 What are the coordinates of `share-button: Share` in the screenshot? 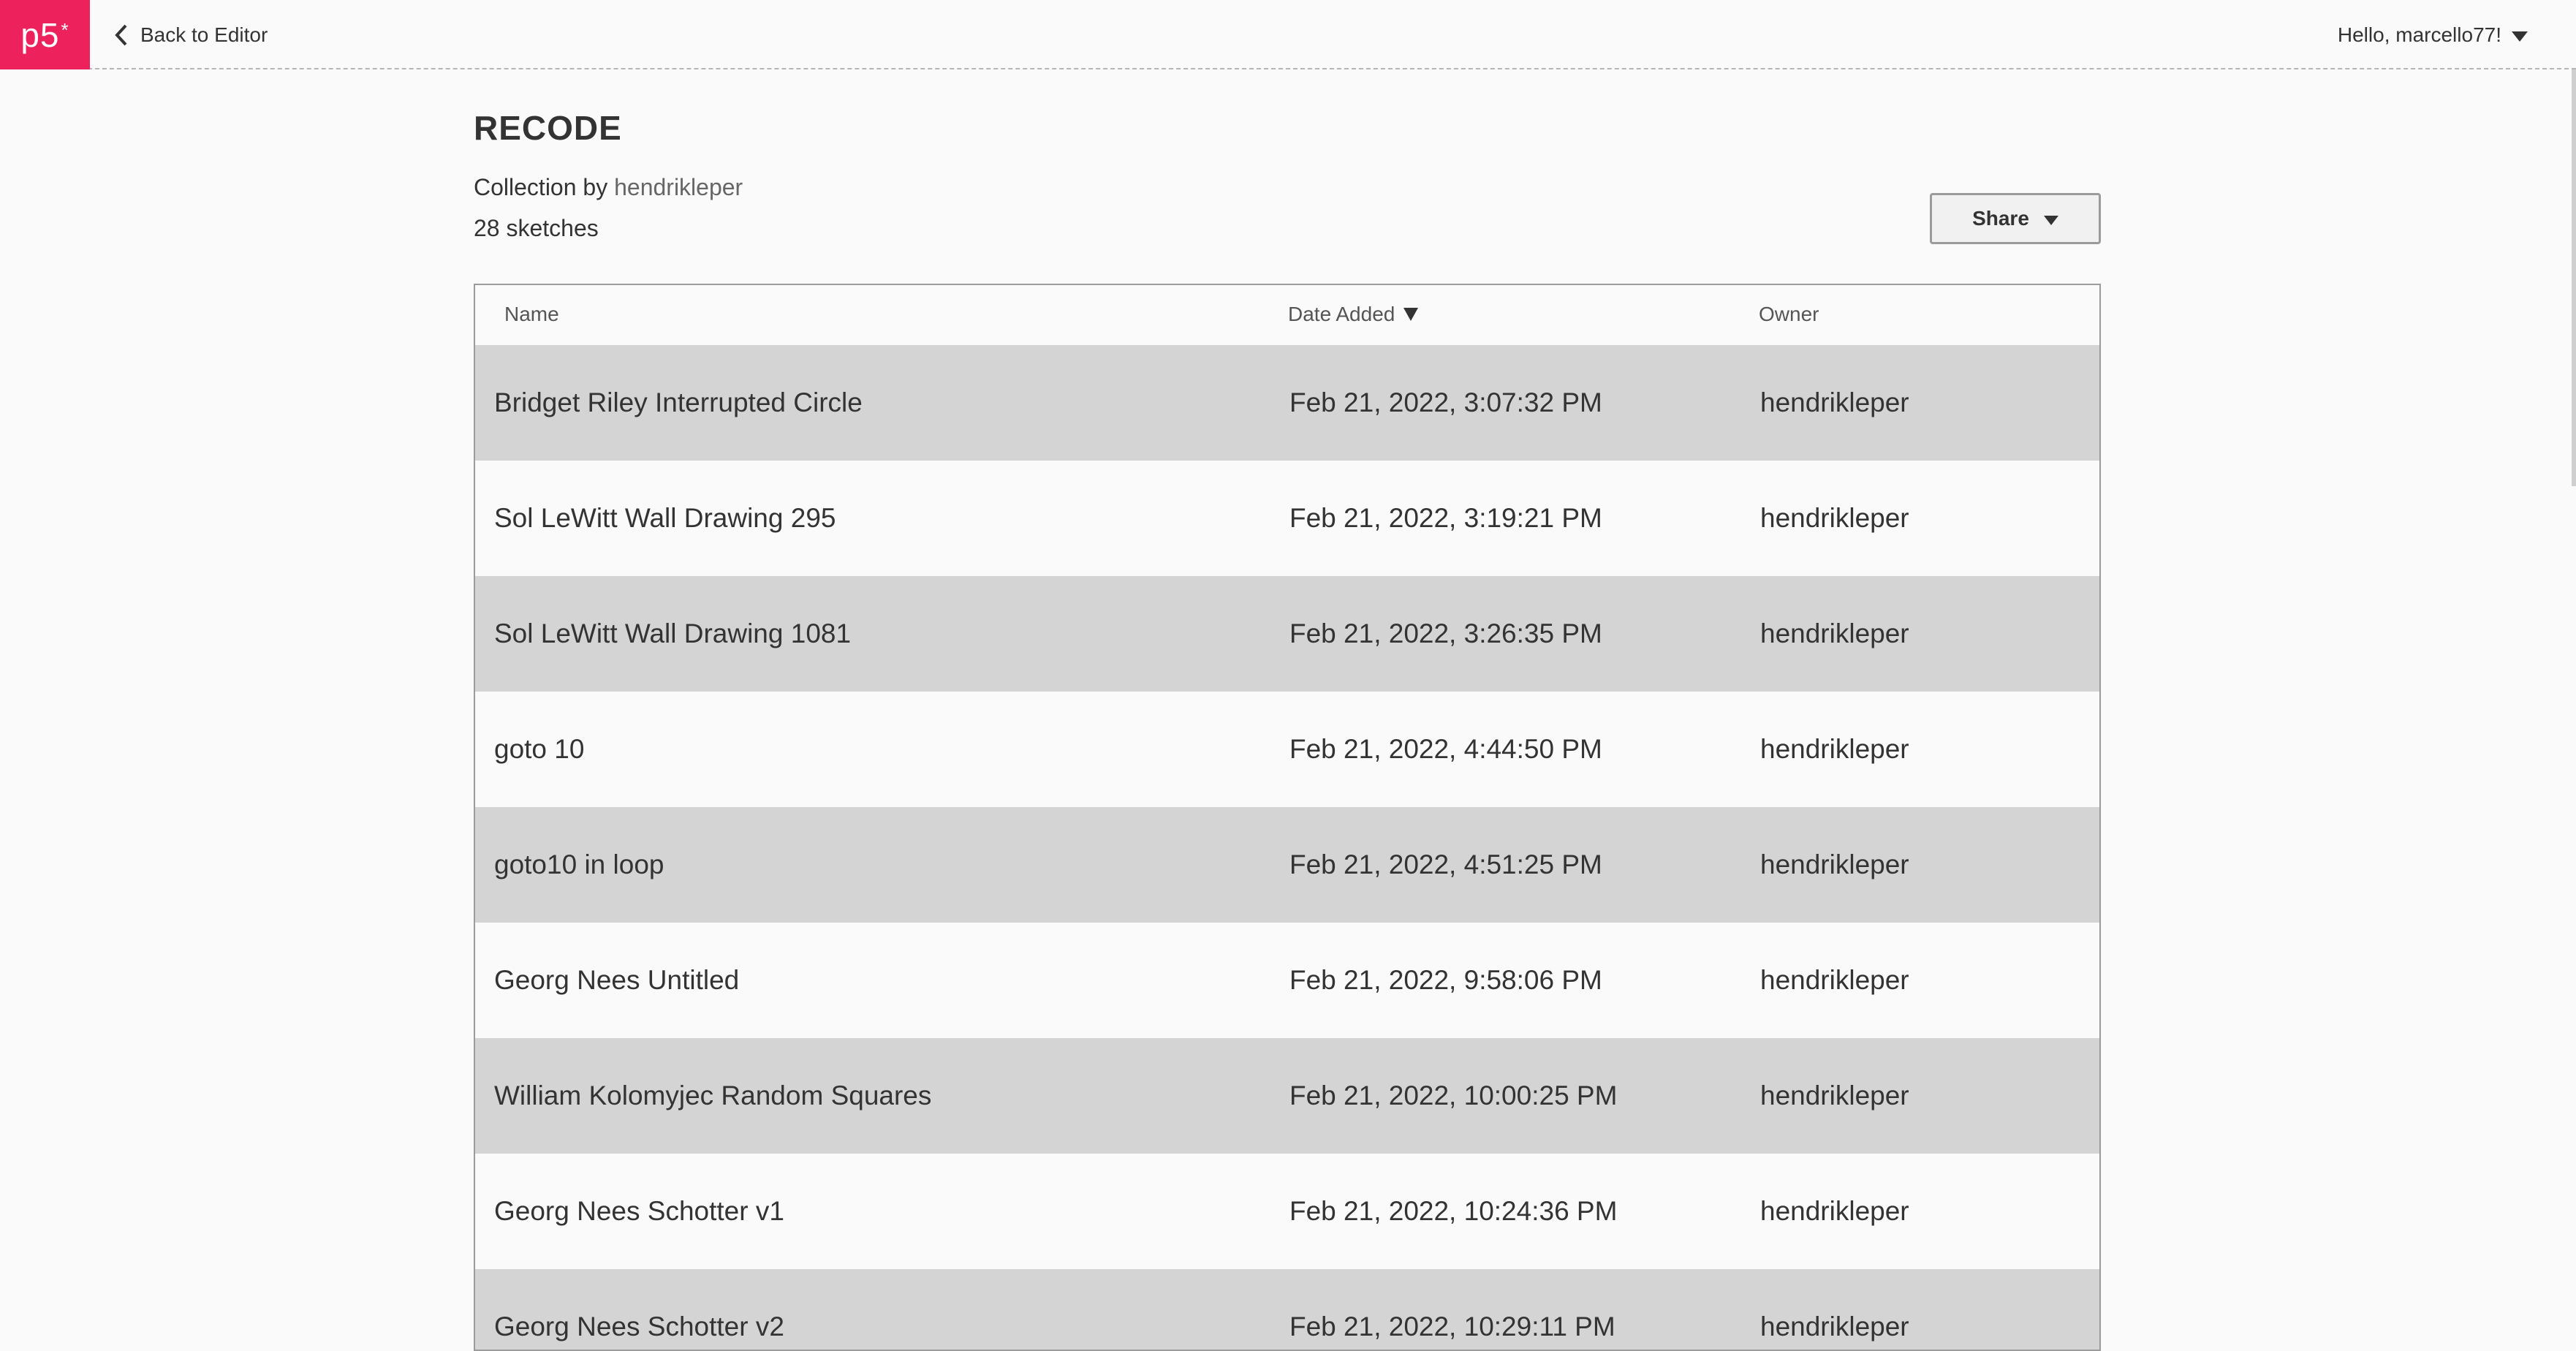 It's located at (2015, 218).